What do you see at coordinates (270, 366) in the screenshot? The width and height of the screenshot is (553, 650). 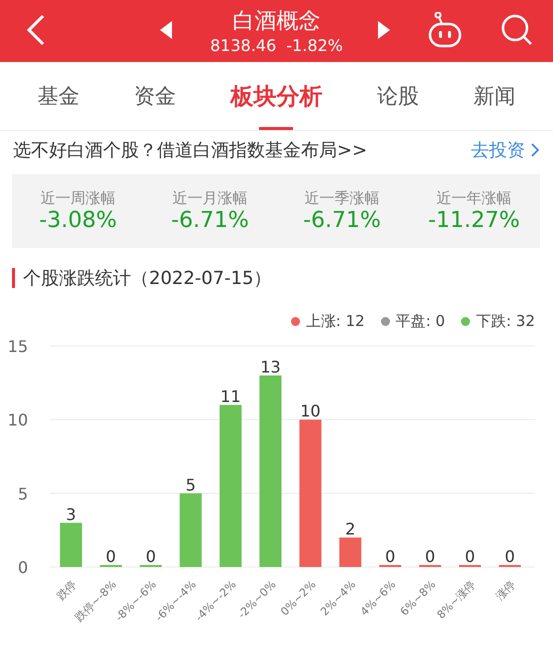 I see `bar-value: 13` at bounding box center [270, 366].